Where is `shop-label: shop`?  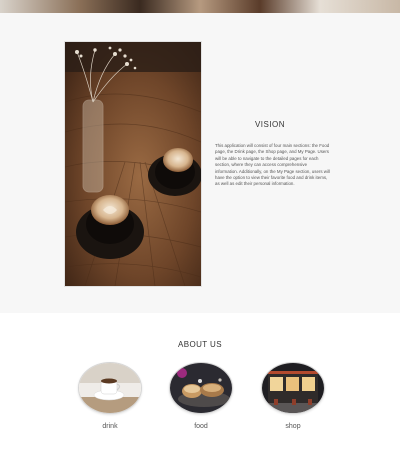
shop-label: shop is located at coordinates (293, 426).